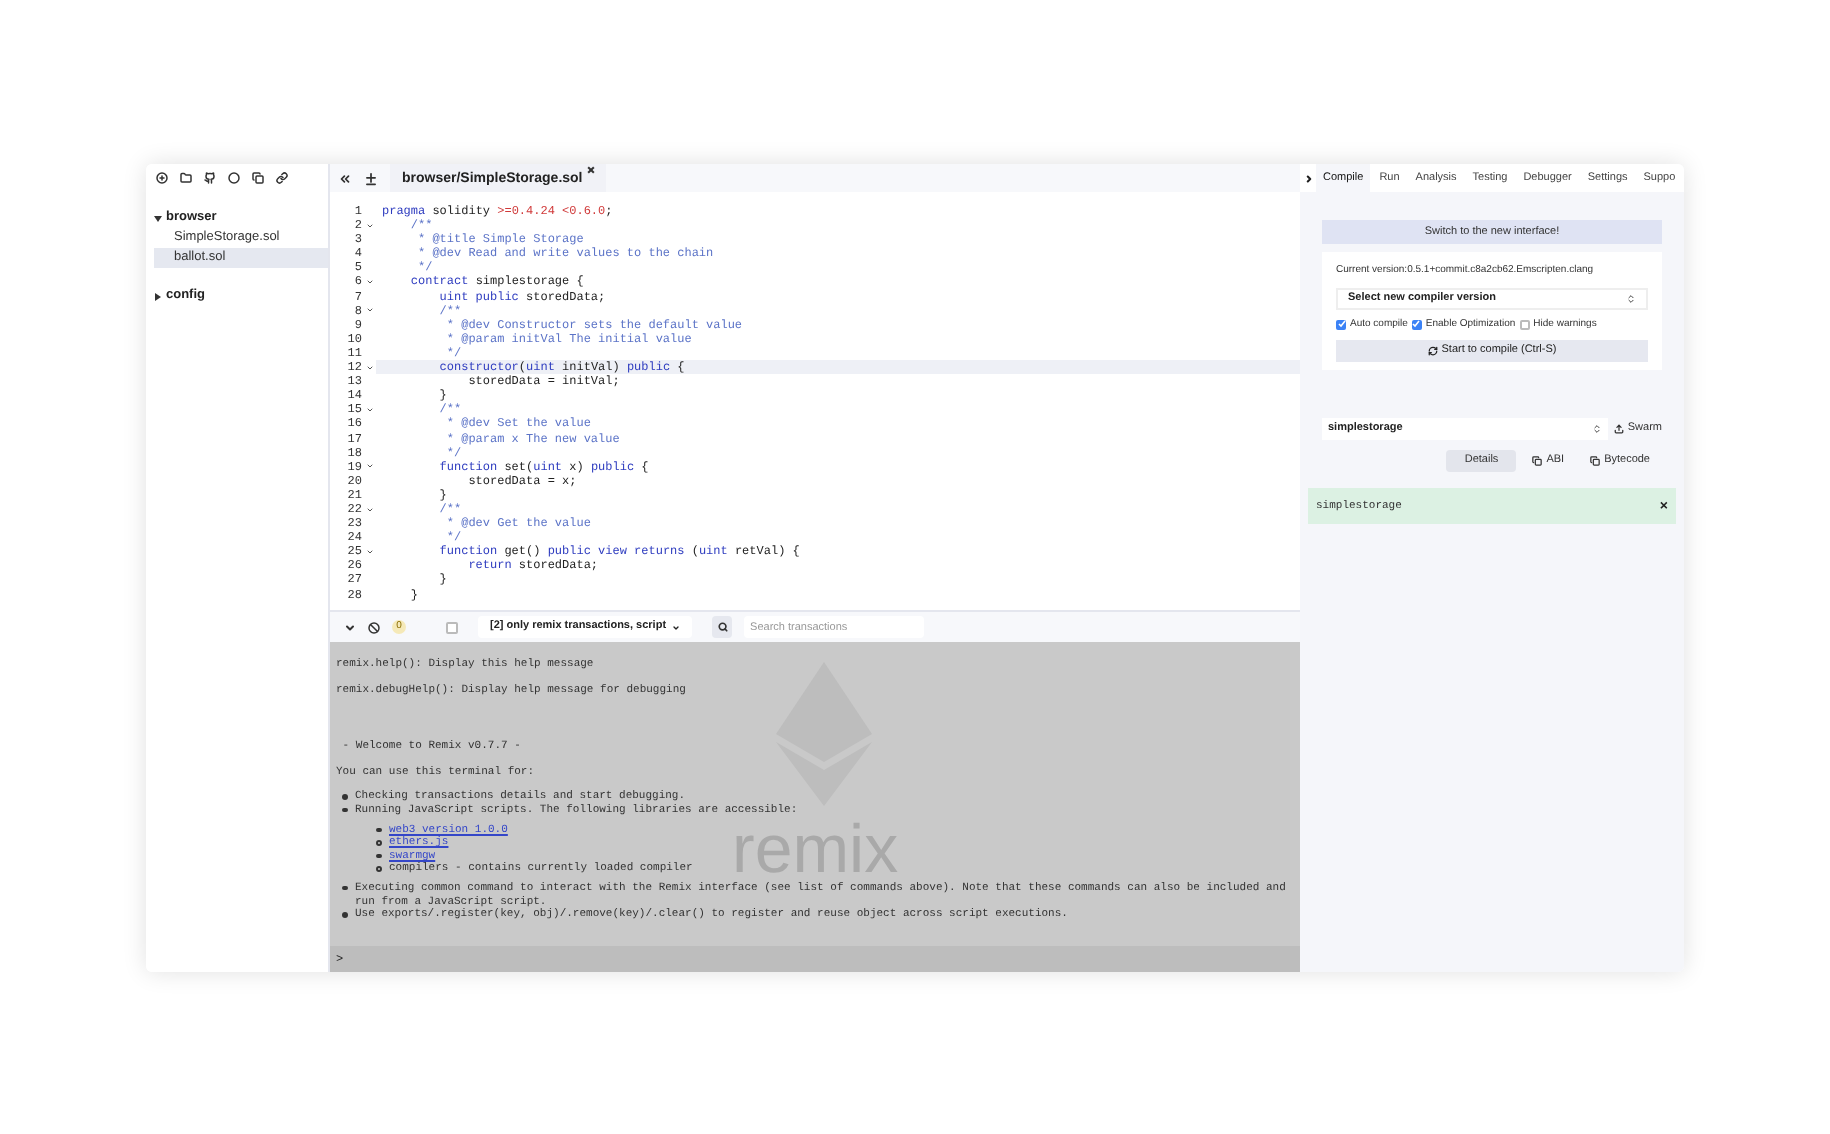 Image resolution: width=1830 pixels, height=1134 pixels. I want to click on folder-icon, so click(186, 178).